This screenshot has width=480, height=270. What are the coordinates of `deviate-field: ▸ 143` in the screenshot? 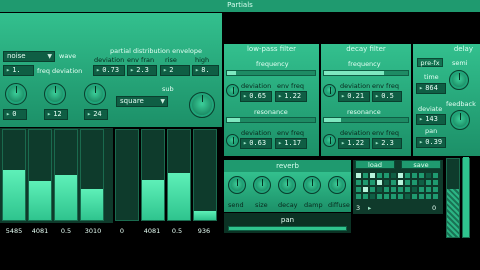 It's located at (431, 119).